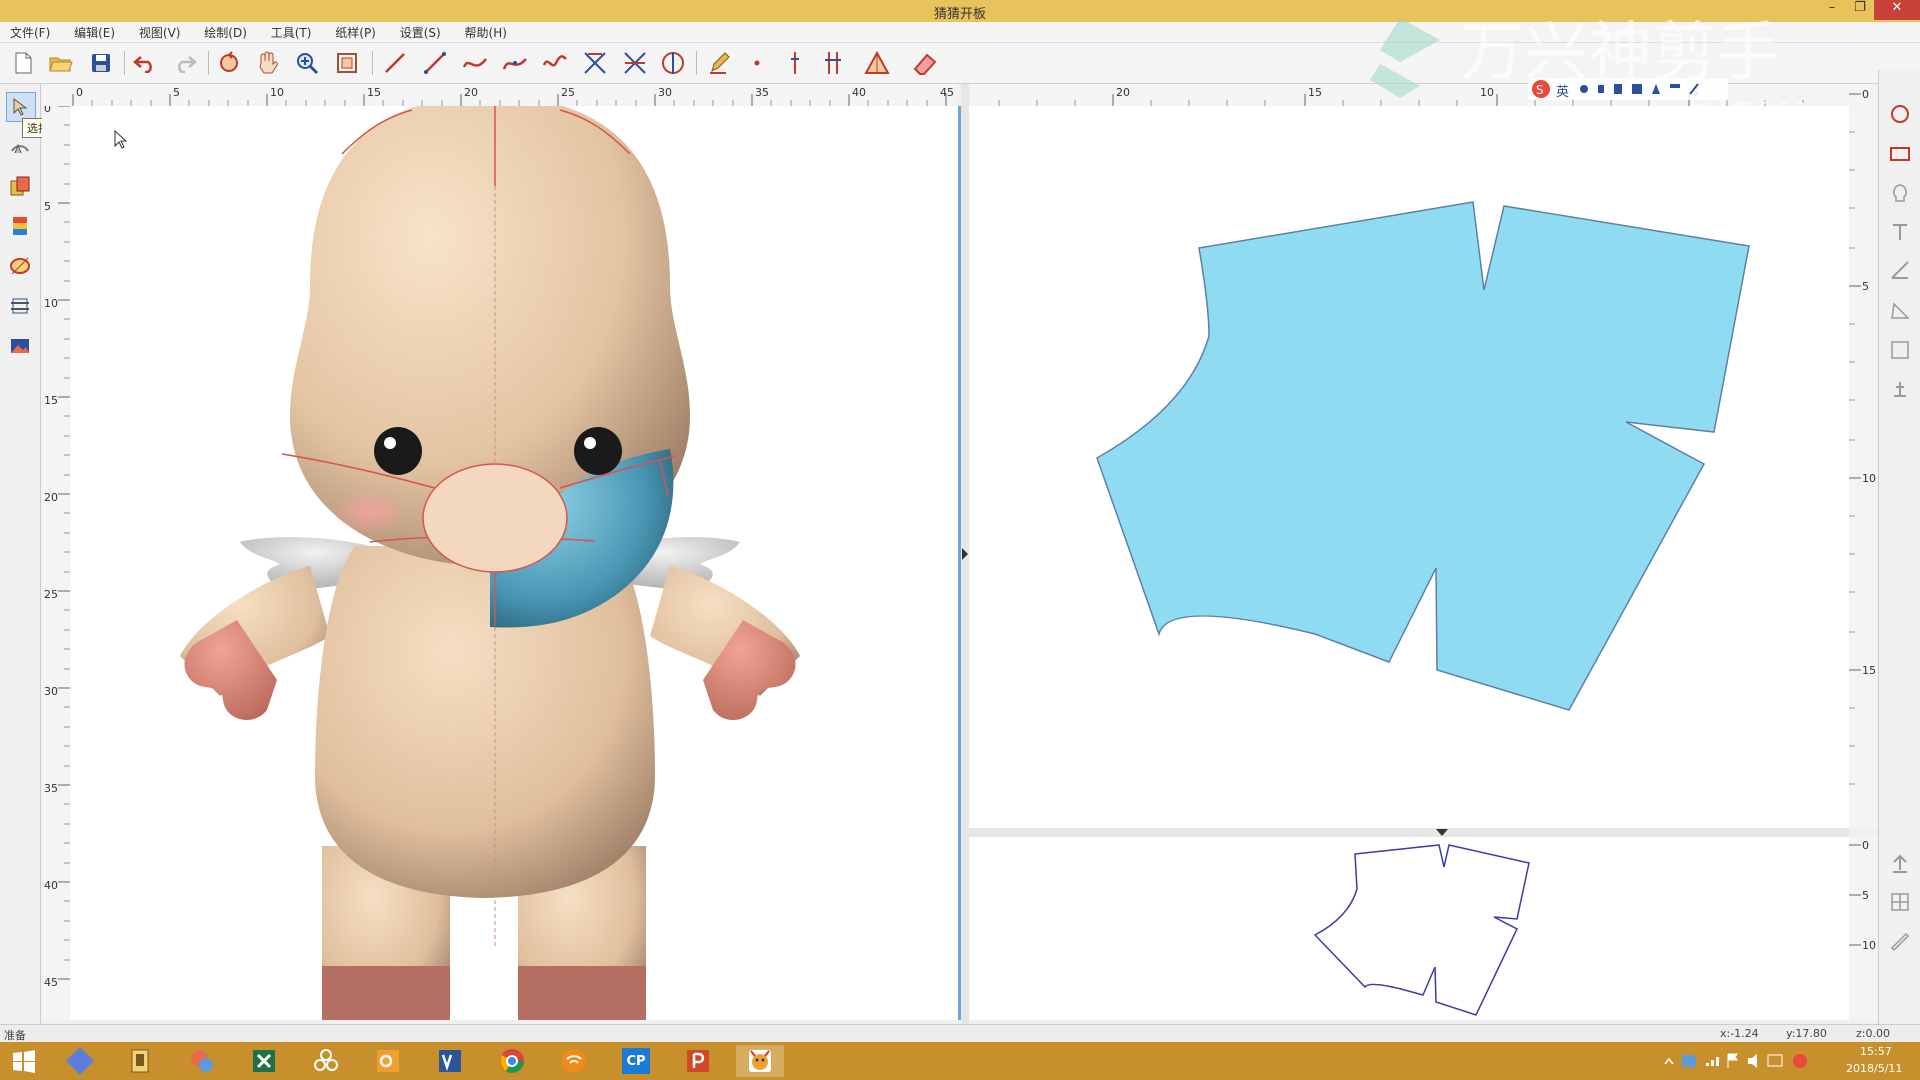 The image size is (1920, 1080). Describe the element at coordinates (307, 63) in the screenshot. I see `zoom-icon` at that location.